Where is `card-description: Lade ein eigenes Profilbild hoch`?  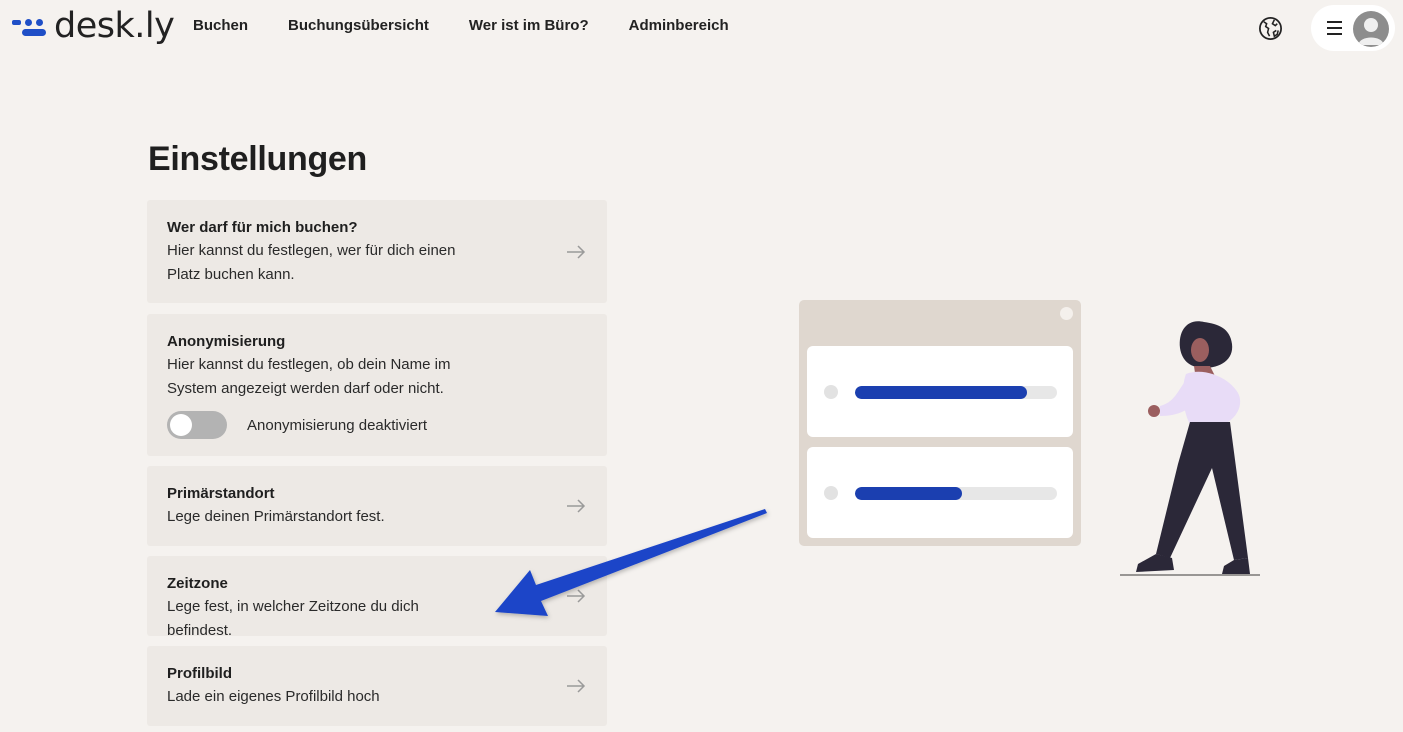 card-description: Lade ein eigenes Profilbild hoch is located at coordinates (273, 696).